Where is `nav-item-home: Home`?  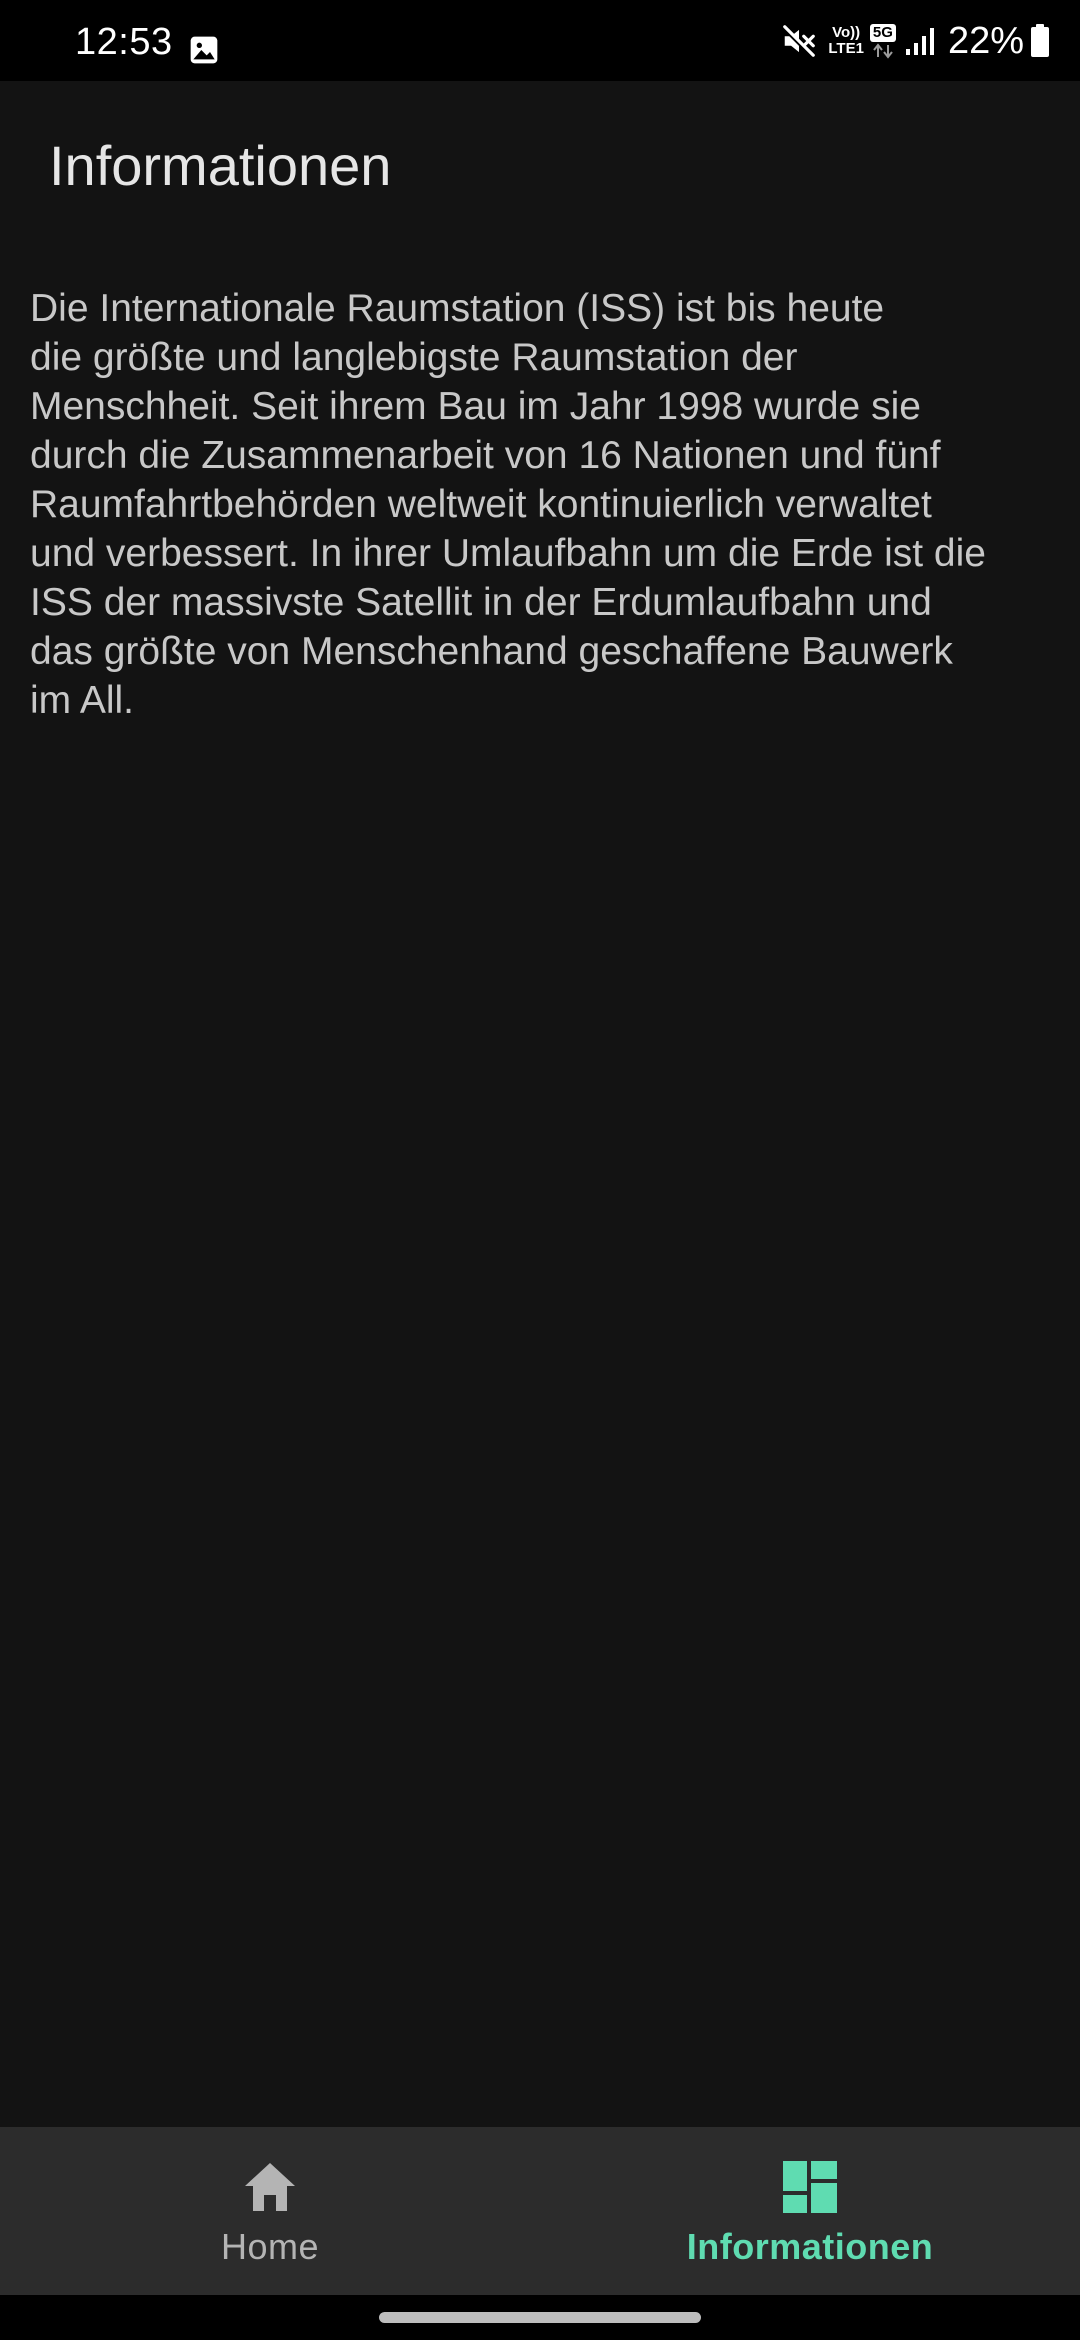 nav-item-home: Home is located at coordinates (270, 2211).